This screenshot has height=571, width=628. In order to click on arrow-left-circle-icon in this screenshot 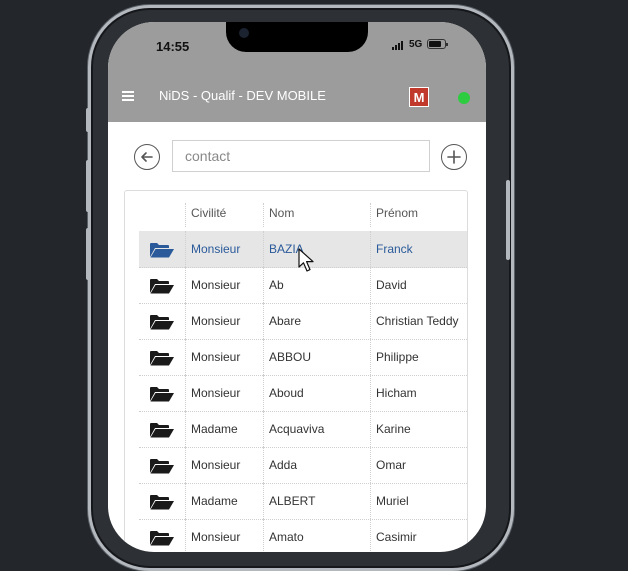, I will do `click(147, 157)`.